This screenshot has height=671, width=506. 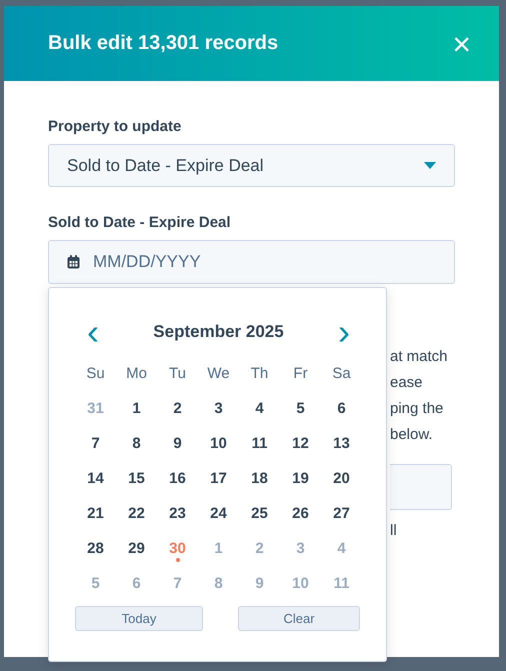 I want to click on field-label: Sold to Date - Expire Deal, so click(x=140, y=222).